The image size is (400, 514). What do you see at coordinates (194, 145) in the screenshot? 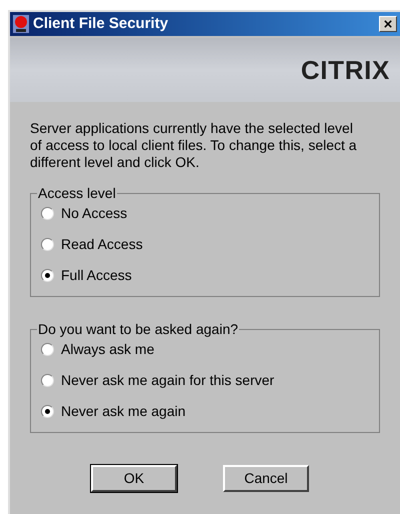
I see `message-text: Server applications currently have the selected level of access to local client files. To change this, select a different level and click OK.` at bounding box center [194, 145].